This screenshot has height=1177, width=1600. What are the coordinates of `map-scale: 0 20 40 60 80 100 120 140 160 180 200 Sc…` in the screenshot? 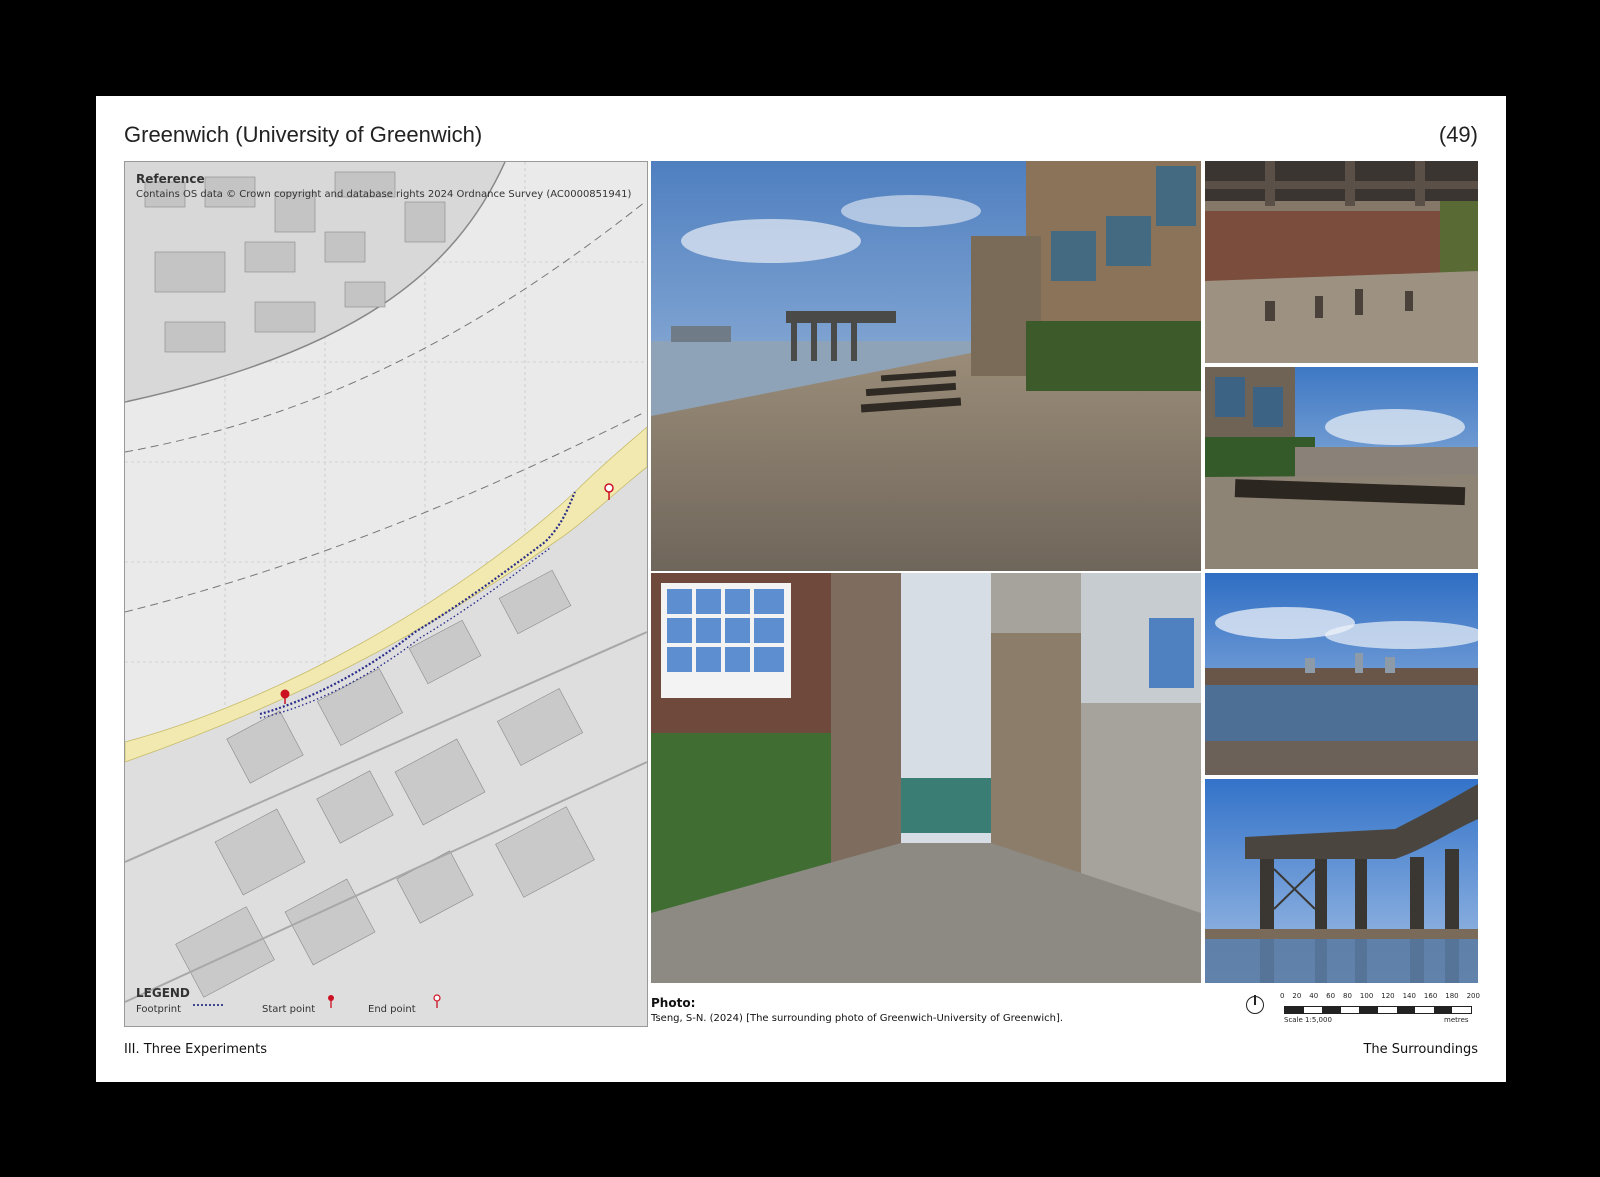 It's located at (1366, 1012).